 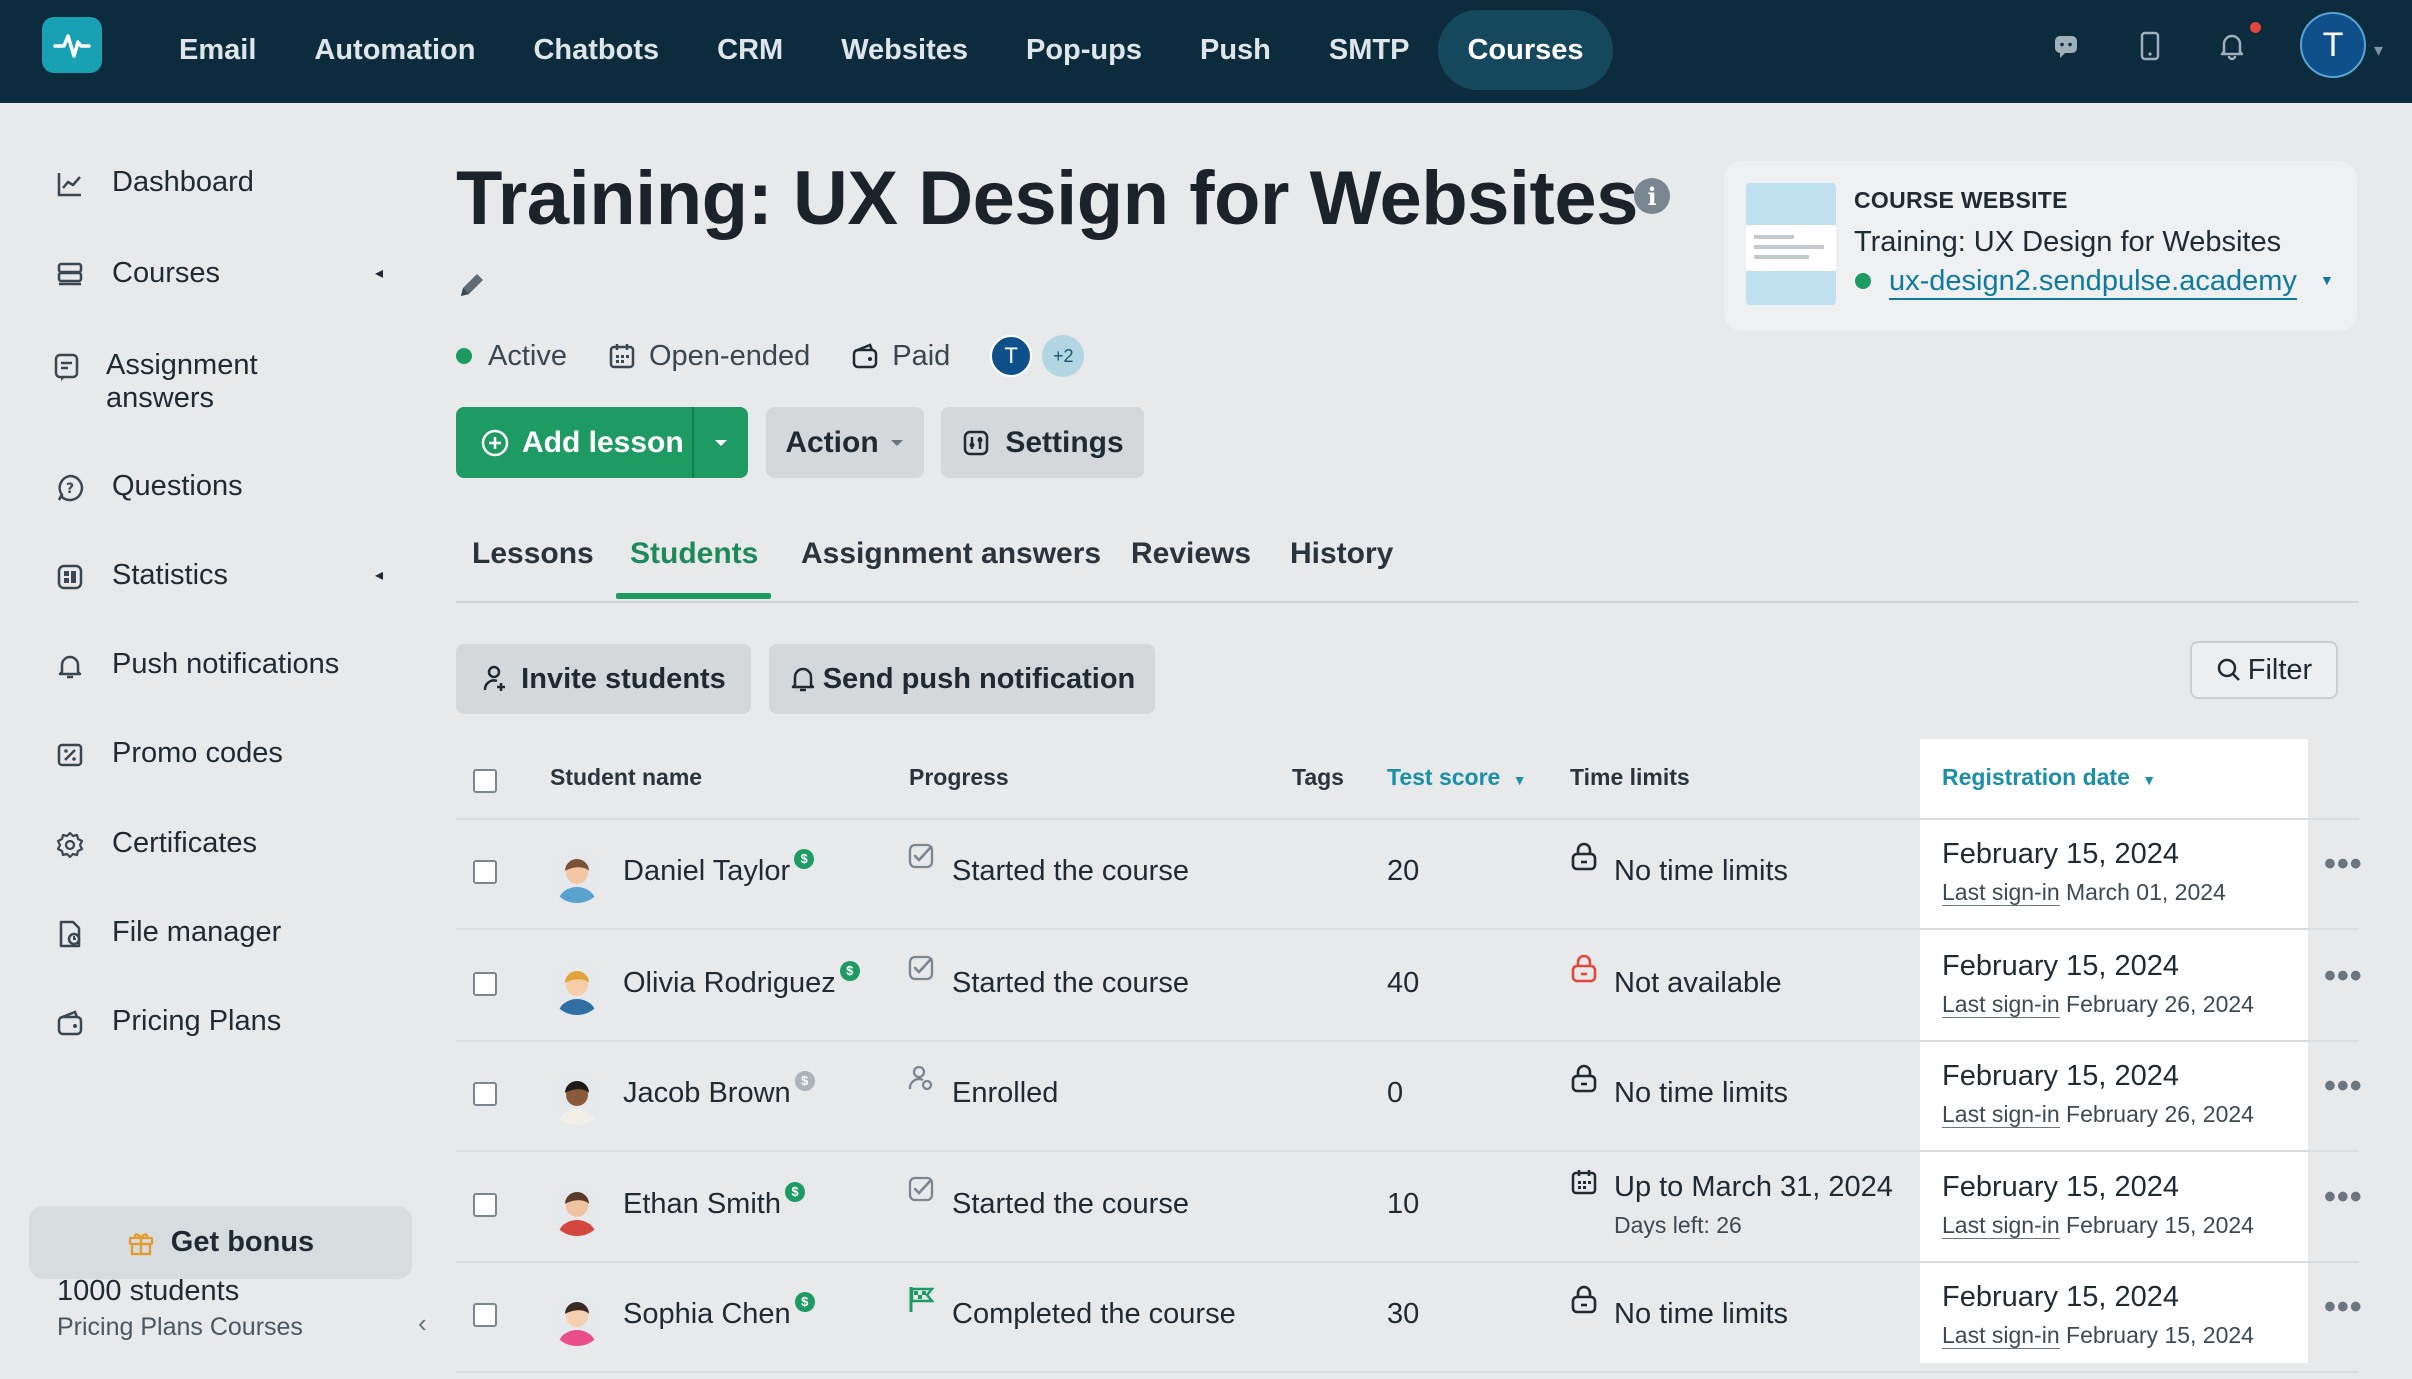 I want to click on invite-students-button: Invite students, so click(x=603, y=679).